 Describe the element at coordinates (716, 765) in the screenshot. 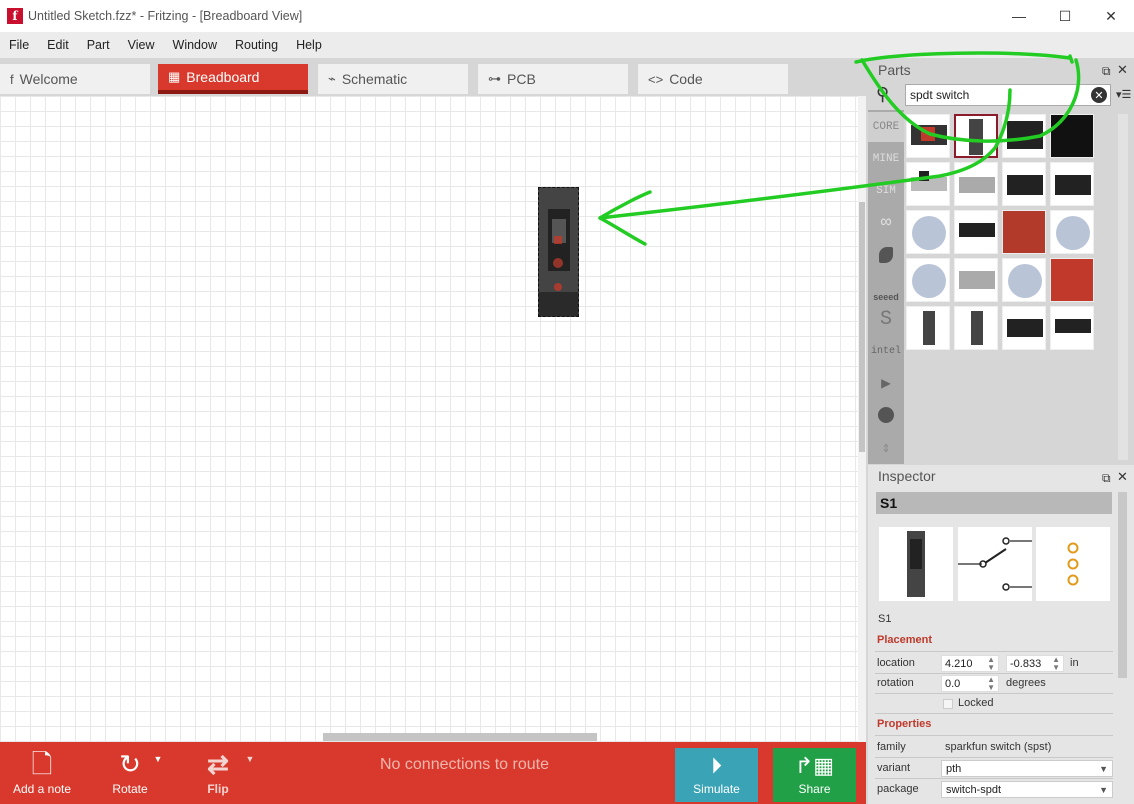

I see `play-circle-icon: ⏵` at that location.